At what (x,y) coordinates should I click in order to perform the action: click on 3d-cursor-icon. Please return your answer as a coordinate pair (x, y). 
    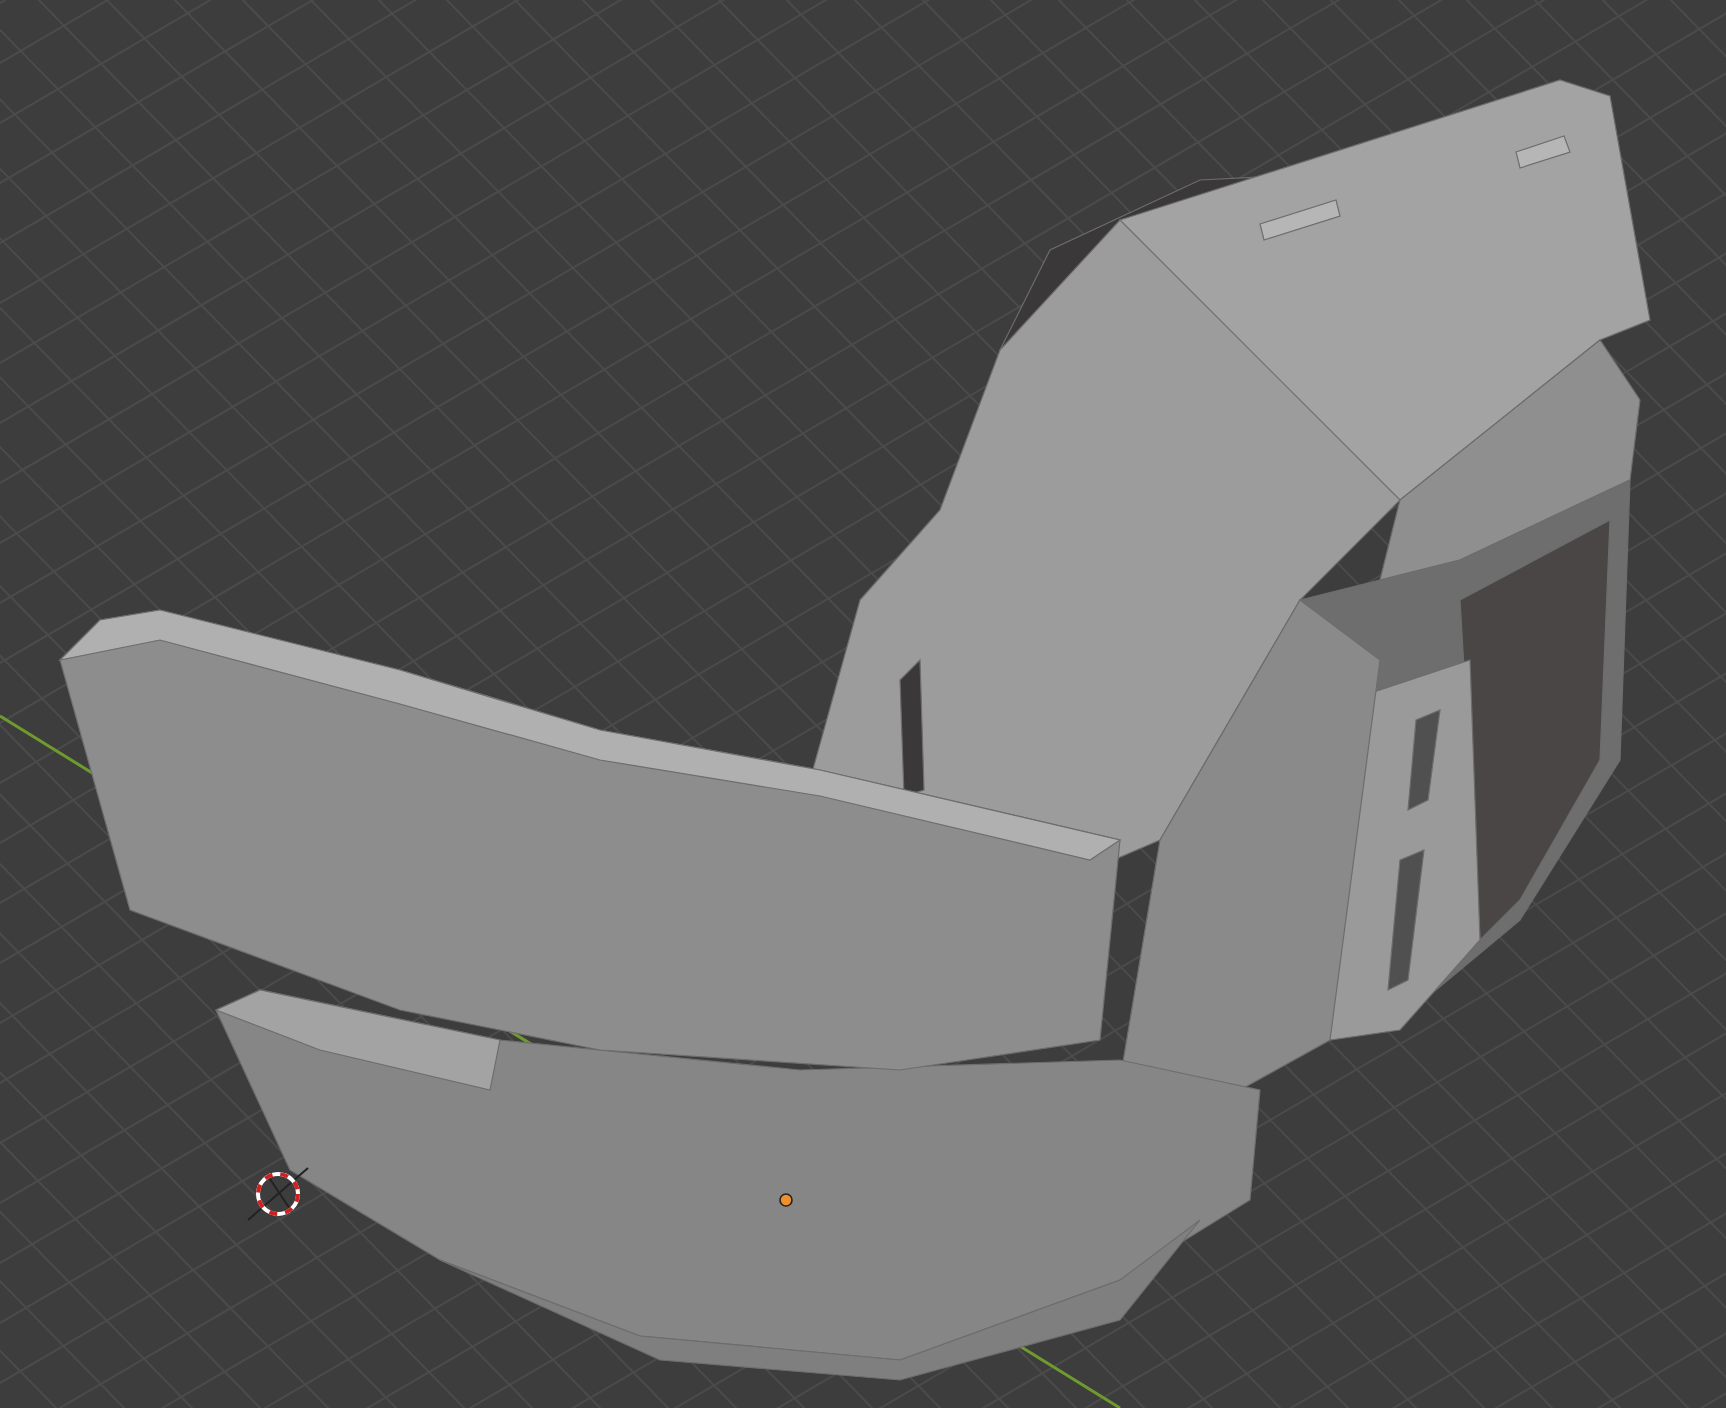
    Looking at the image, I should click on (278, 1194).